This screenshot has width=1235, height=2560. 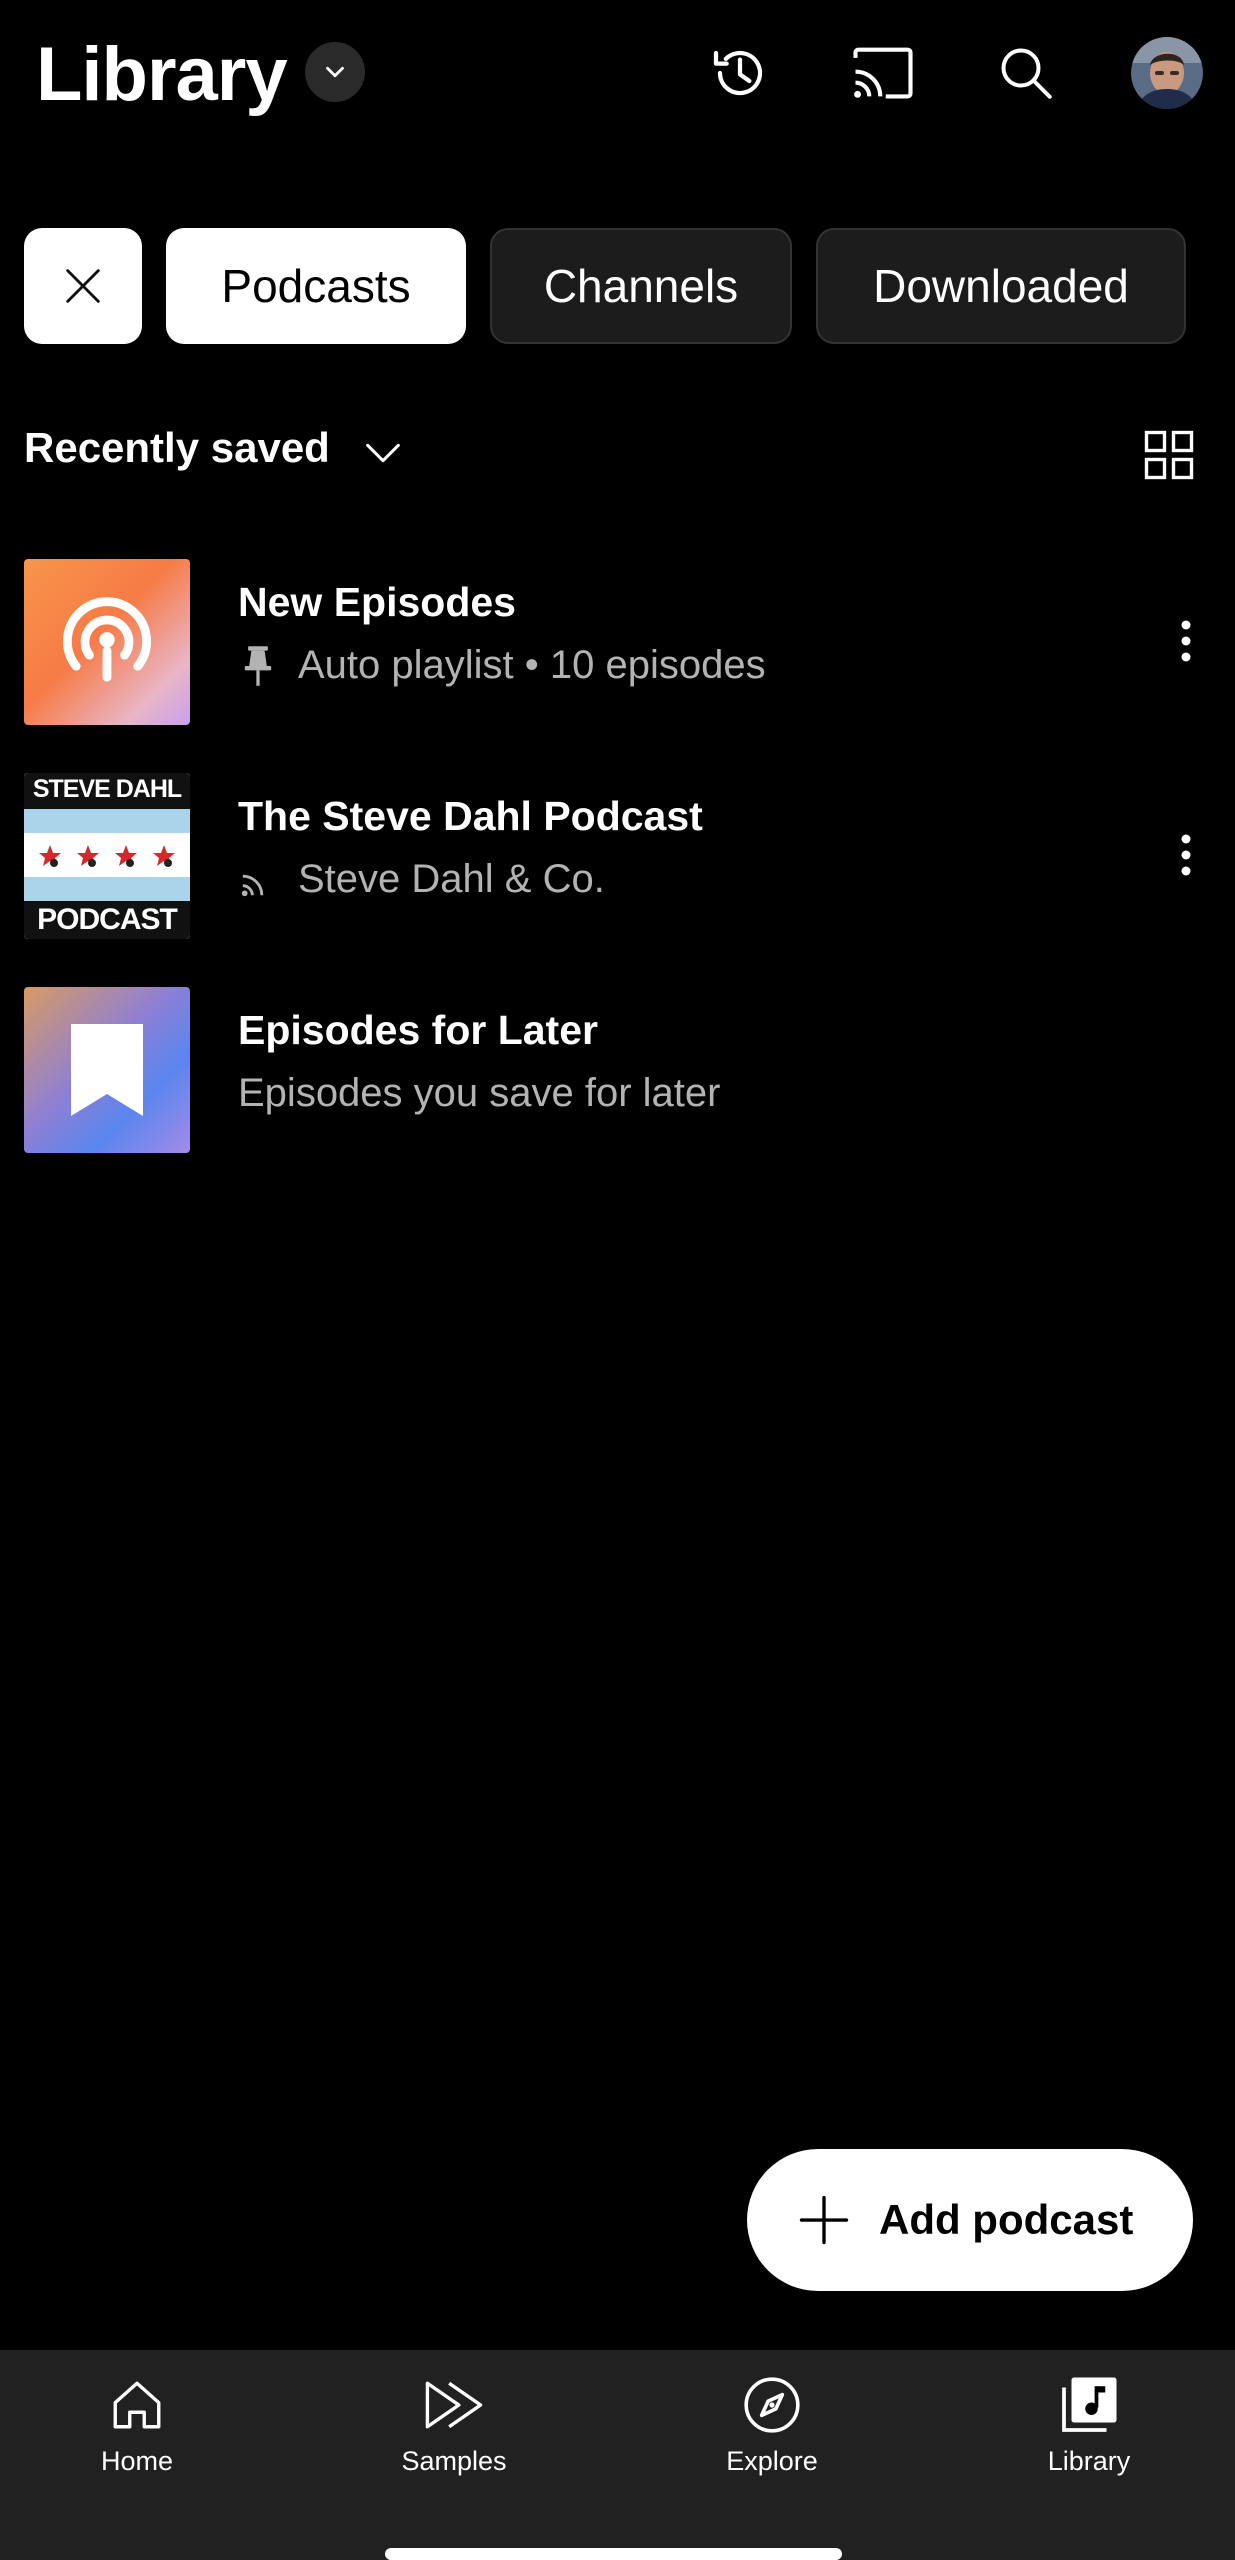 What do you see at coordinates (470, 816) in the screenshot?
I see `item-title: The Steve Dahl Podcast` at bounding box center [470, 816].